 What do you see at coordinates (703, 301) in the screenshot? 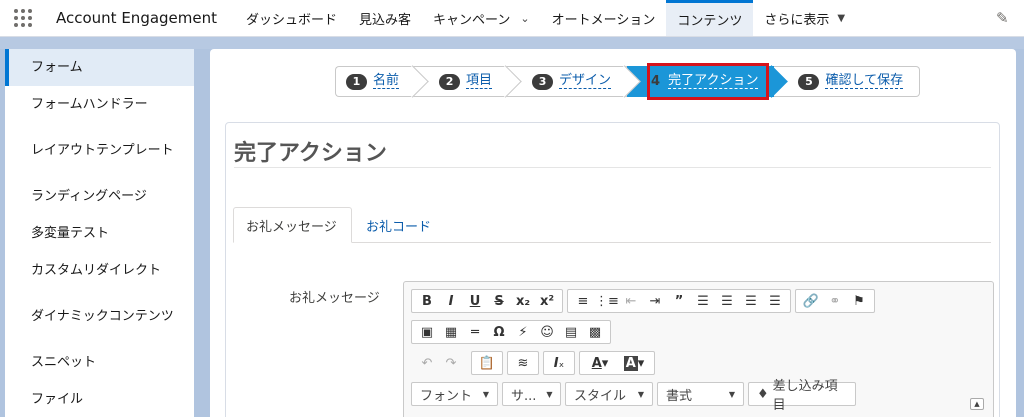
I see `align-left-icon: ☰` at bounding box center [703, 301].